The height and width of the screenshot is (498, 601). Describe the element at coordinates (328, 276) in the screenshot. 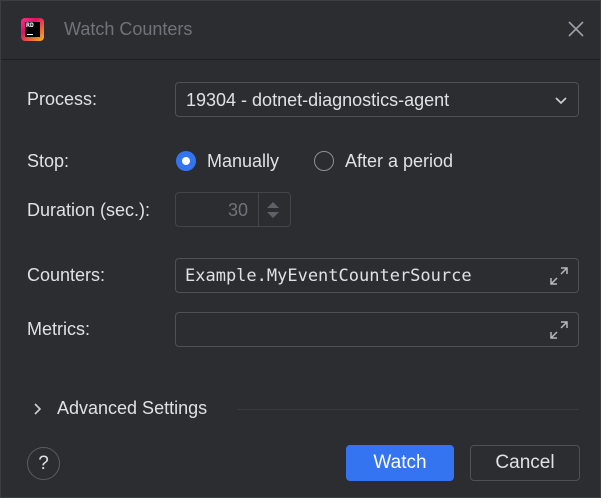

I see `counters-field-value: Example.MyEventCounterSource` at that location.